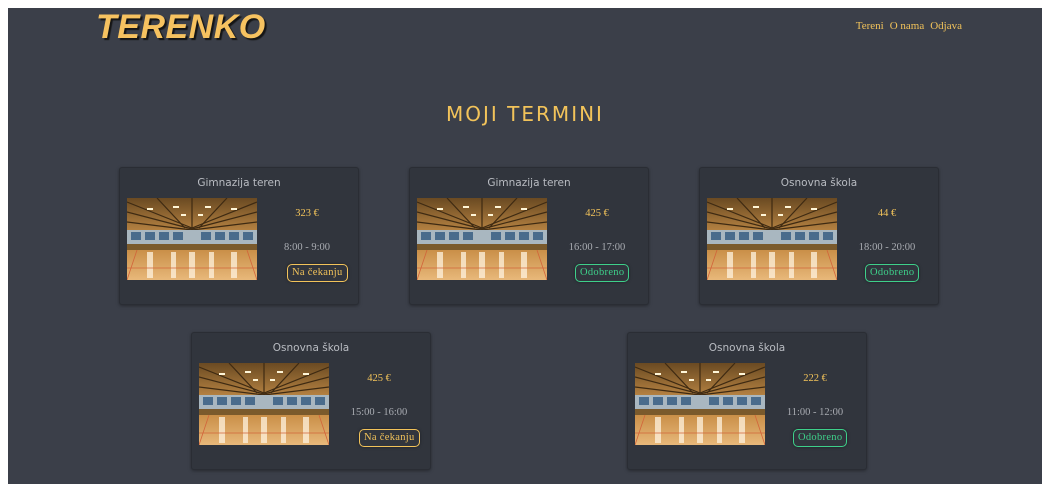 Image resolution: width=1045 pixels, height=488 pixels. I want to click on nav-link-o-nama: O nama, so click(907, 26).